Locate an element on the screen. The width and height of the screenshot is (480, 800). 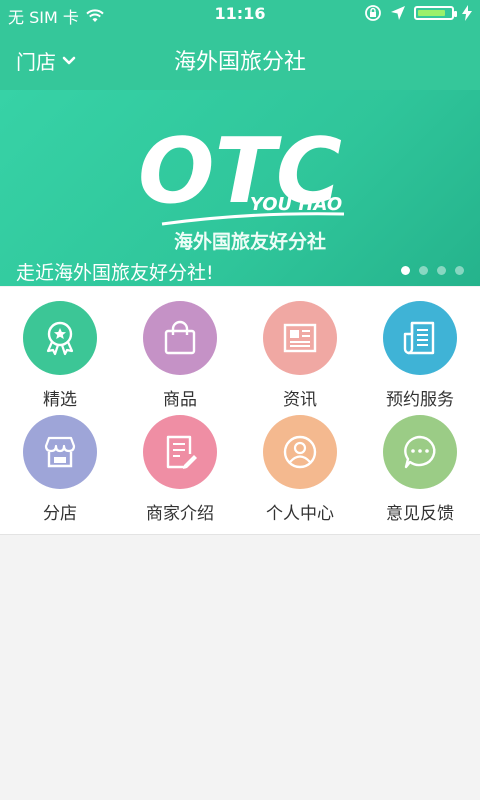
menu-item-label: 精选 is located at coordinates (60, 400).